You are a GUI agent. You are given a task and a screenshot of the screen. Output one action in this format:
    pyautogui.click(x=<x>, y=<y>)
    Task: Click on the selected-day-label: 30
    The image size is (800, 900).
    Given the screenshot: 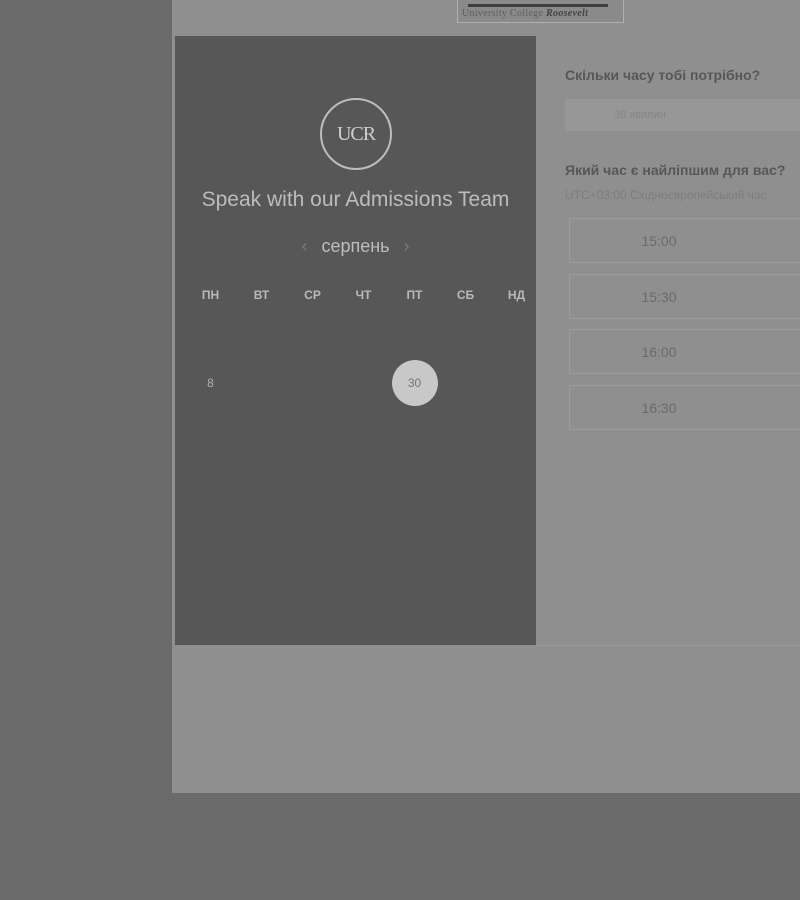 What is the action you would take?
    pyautogui.click(x=414, y=382)
    